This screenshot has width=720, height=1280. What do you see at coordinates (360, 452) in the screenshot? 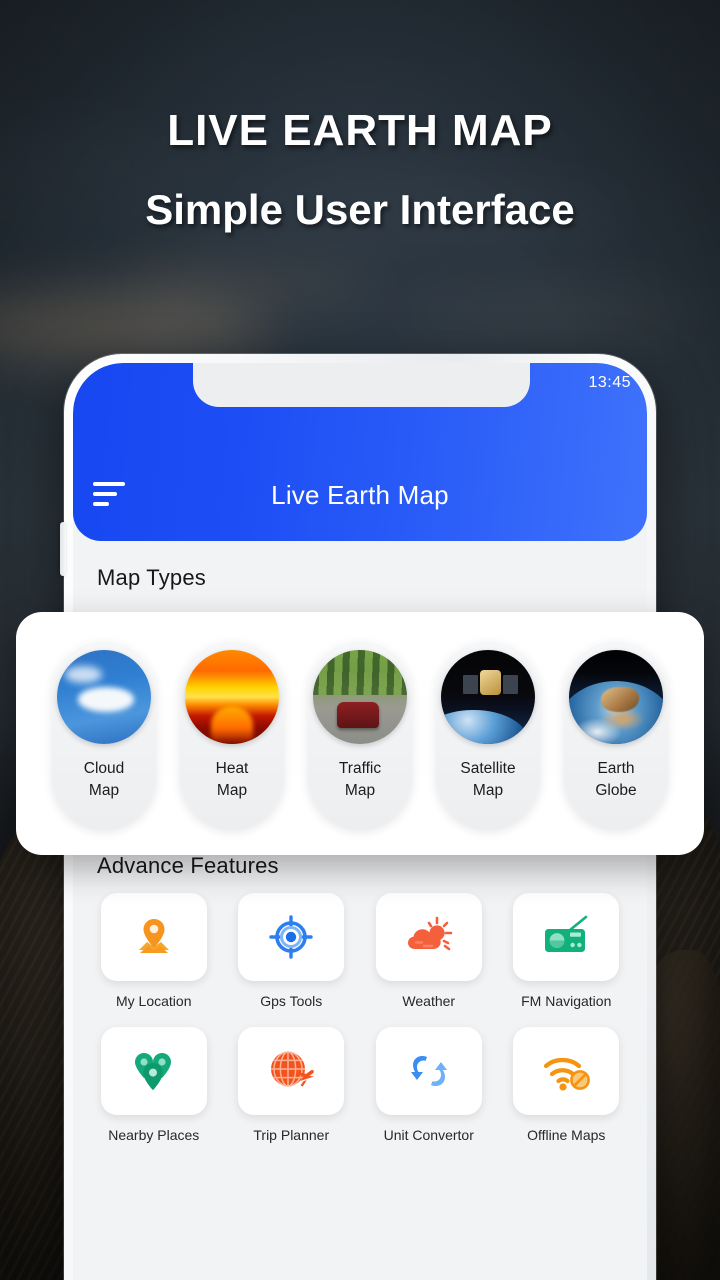
I see `app-bar: 13:45 Live Earth Map` at bounding box center [360, 452].